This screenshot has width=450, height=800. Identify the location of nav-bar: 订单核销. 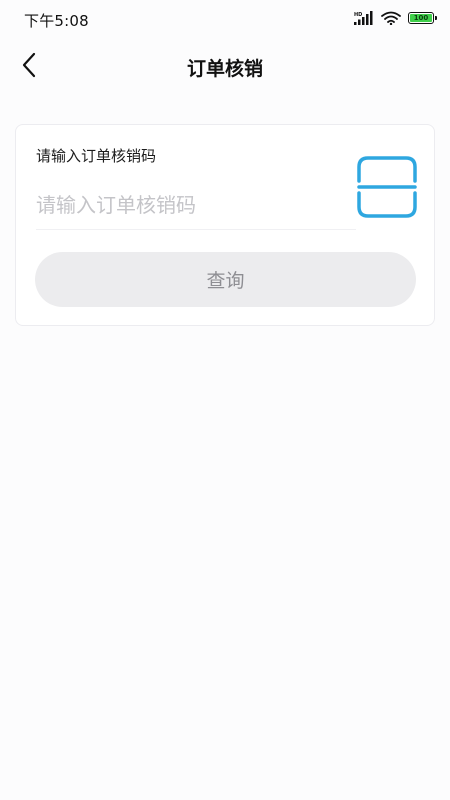
(225, 65).